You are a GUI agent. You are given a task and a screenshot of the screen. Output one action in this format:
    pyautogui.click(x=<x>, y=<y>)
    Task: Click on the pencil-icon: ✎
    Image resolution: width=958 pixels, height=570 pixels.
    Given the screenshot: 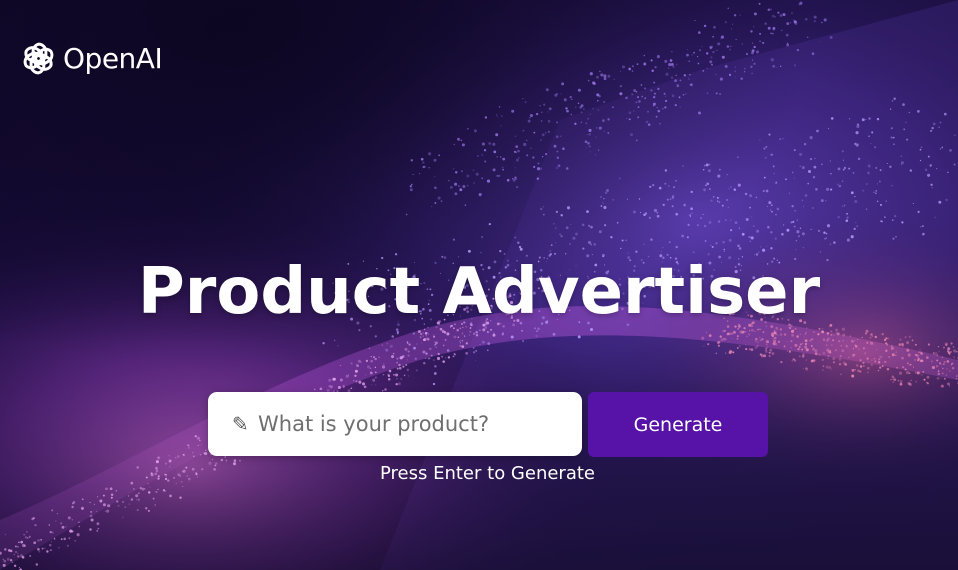 What is the action you would take?
    pyautogui.click(x=240, y=424)
    